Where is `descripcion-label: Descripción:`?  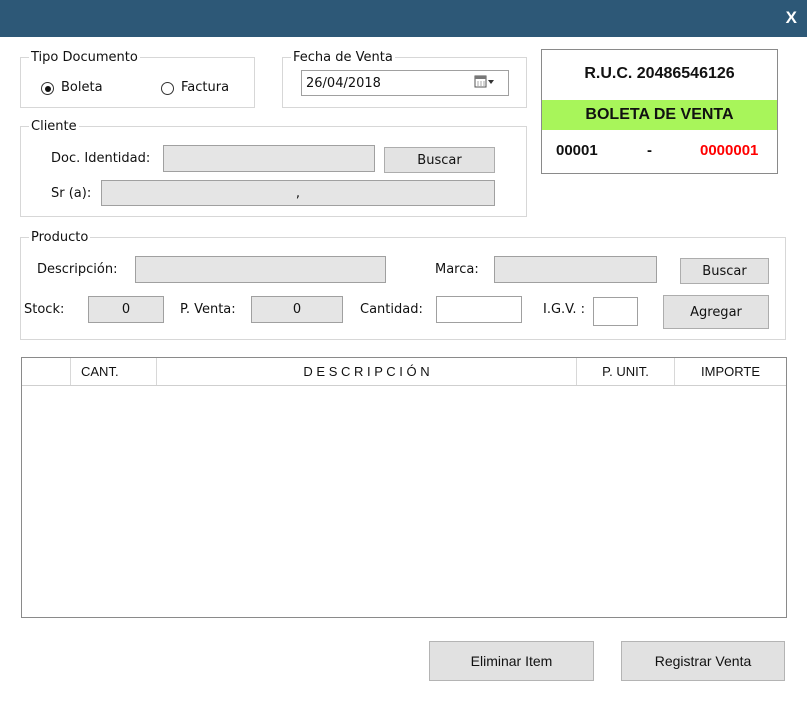 descripcion-label: Descripción: is located at coordinates (77, 269).